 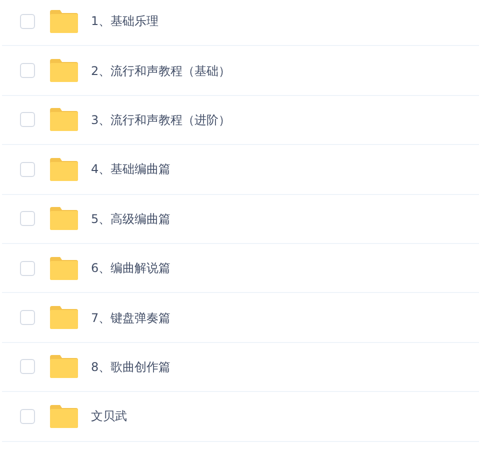 I want to click on folder-name: 2、流行和声教程（基础）, so click(x=161, y=71).